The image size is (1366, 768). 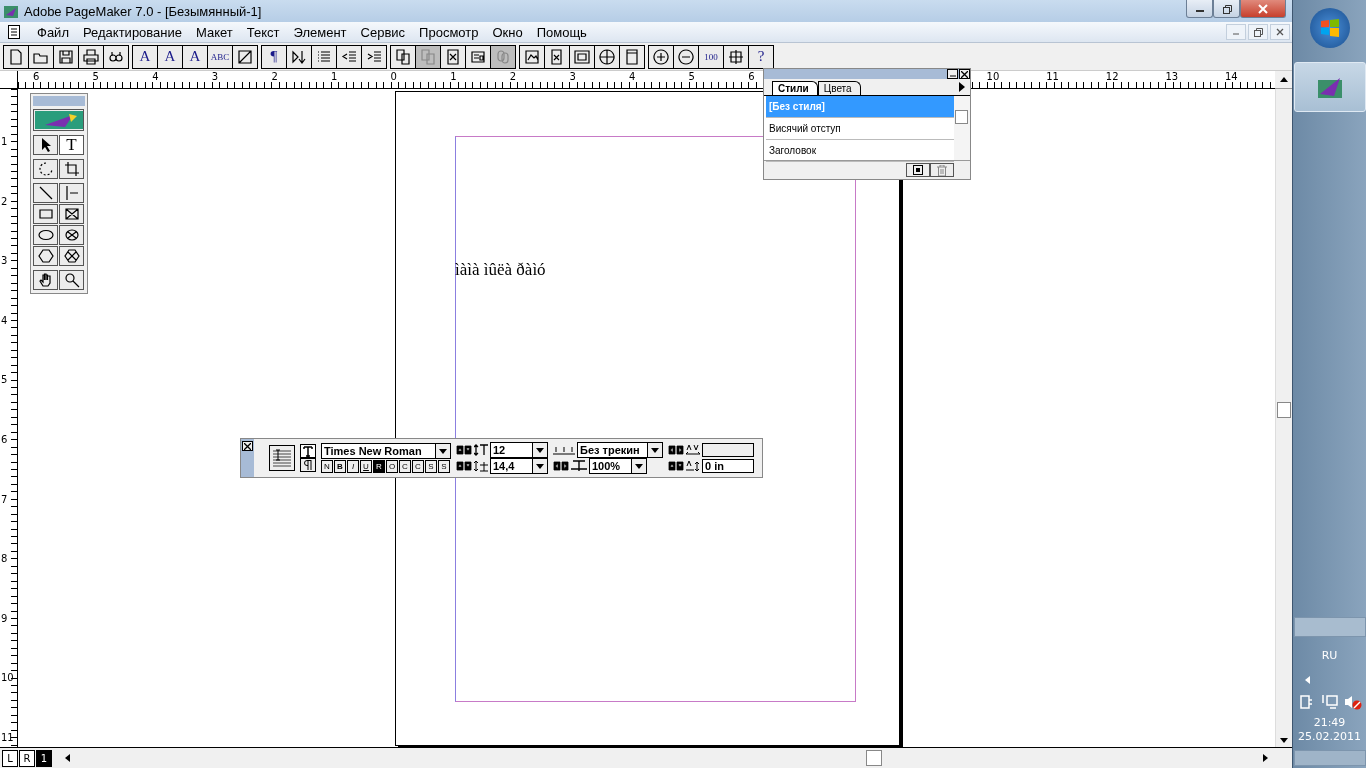 I want to click on zoom-button, so click(x=71, y=280).